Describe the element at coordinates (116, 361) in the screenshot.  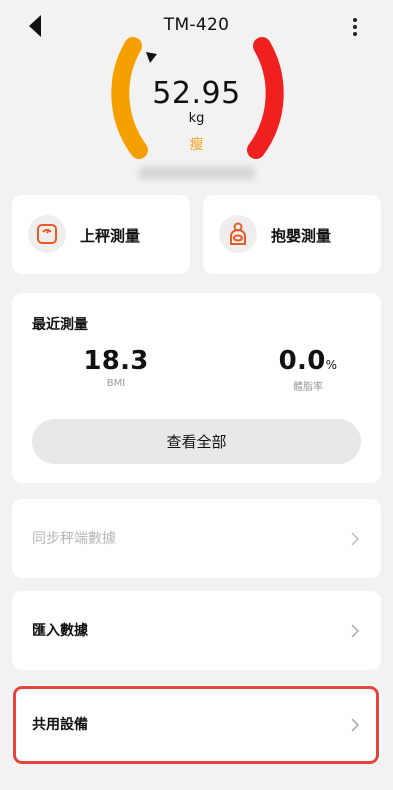
I see `bmi-value: 18.3` at that location.